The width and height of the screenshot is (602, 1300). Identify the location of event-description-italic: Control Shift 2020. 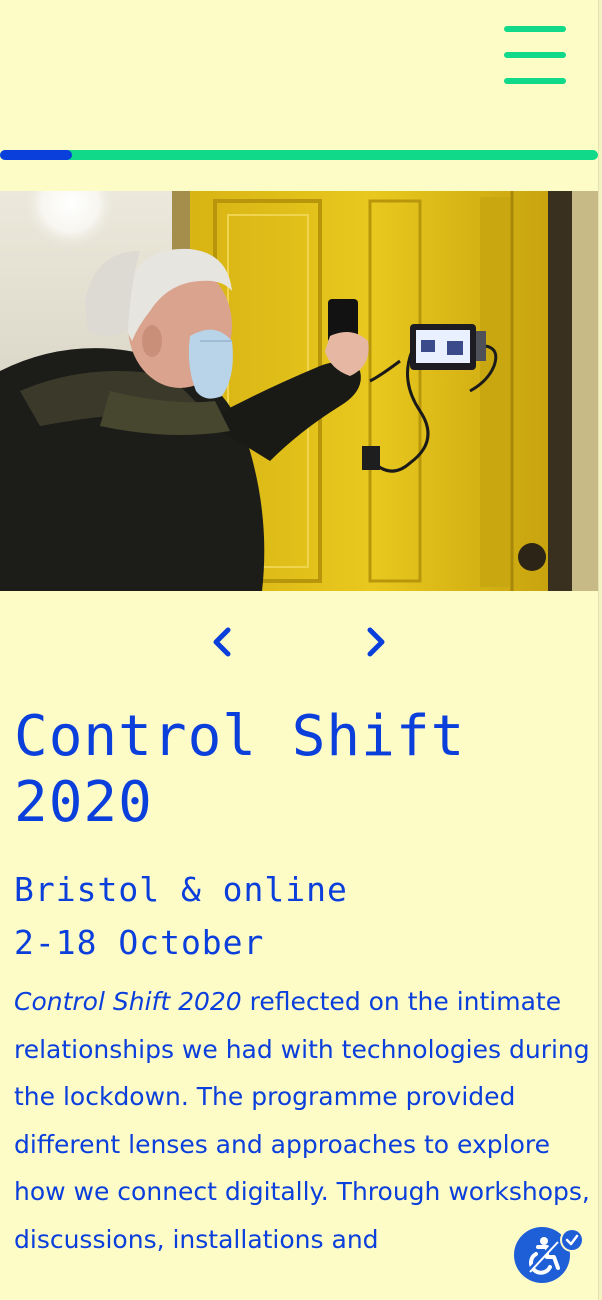
(128, 1001).